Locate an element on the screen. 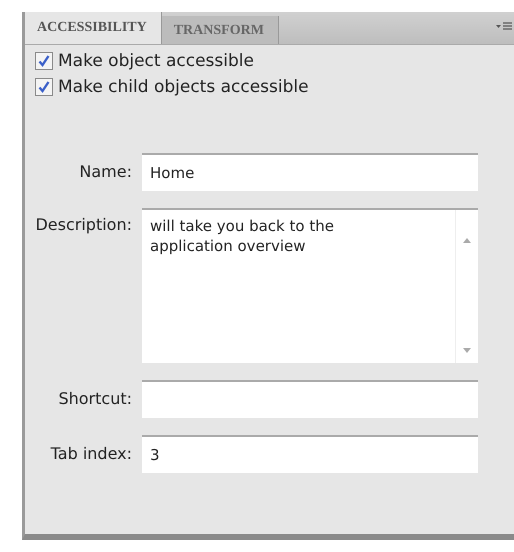 The image size is (514, 552). checkbox-label: Make child objects accessible is located at coordinates (183, 87).